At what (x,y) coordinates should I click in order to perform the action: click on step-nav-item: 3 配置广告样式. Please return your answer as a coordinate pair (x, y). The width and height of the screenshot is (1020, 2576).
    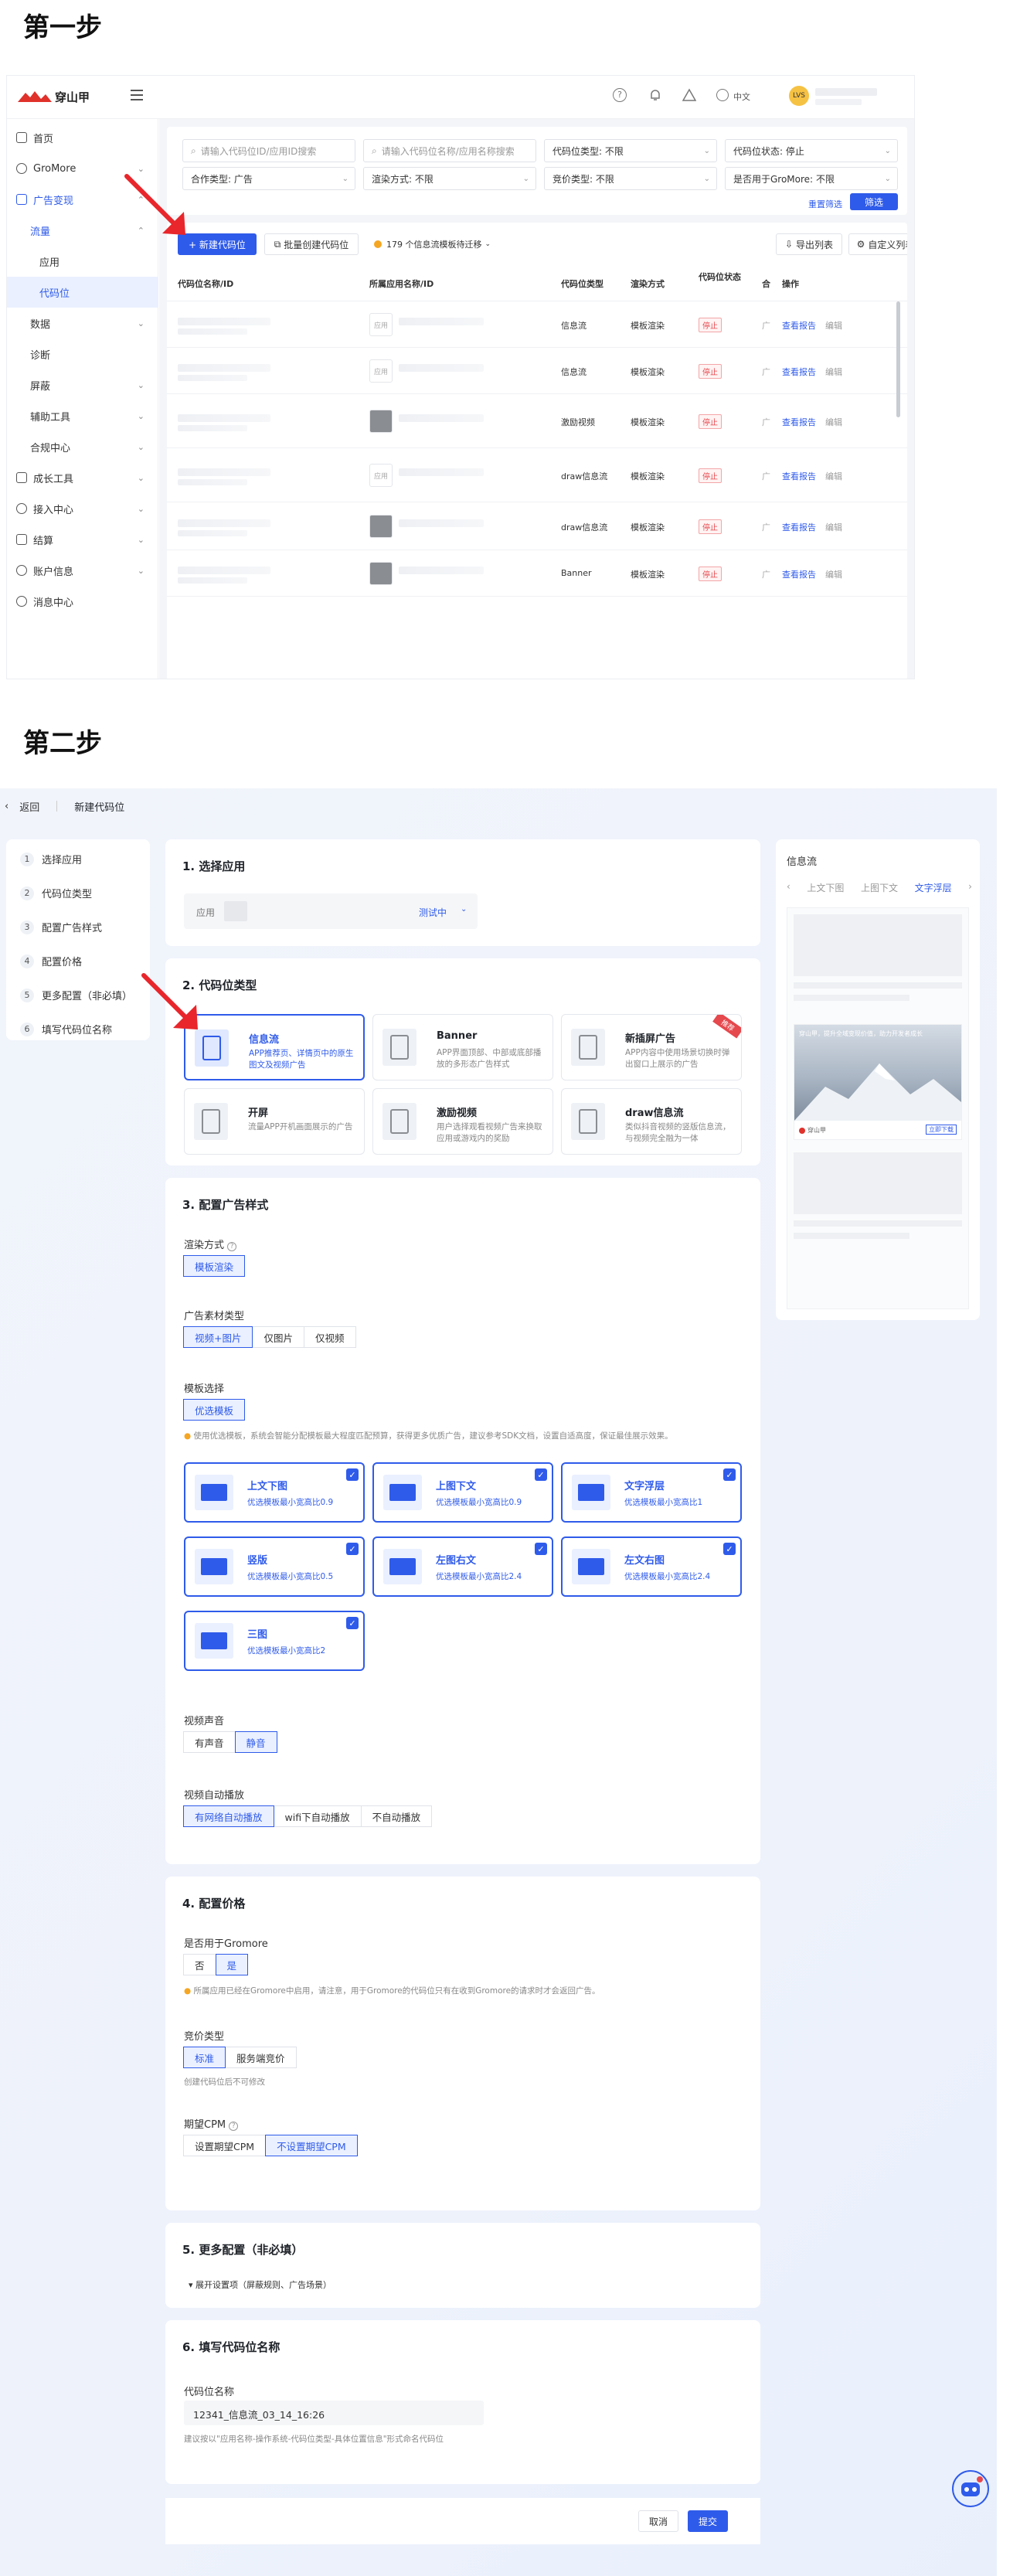
    Looking at the image, I should click on (61, 927).